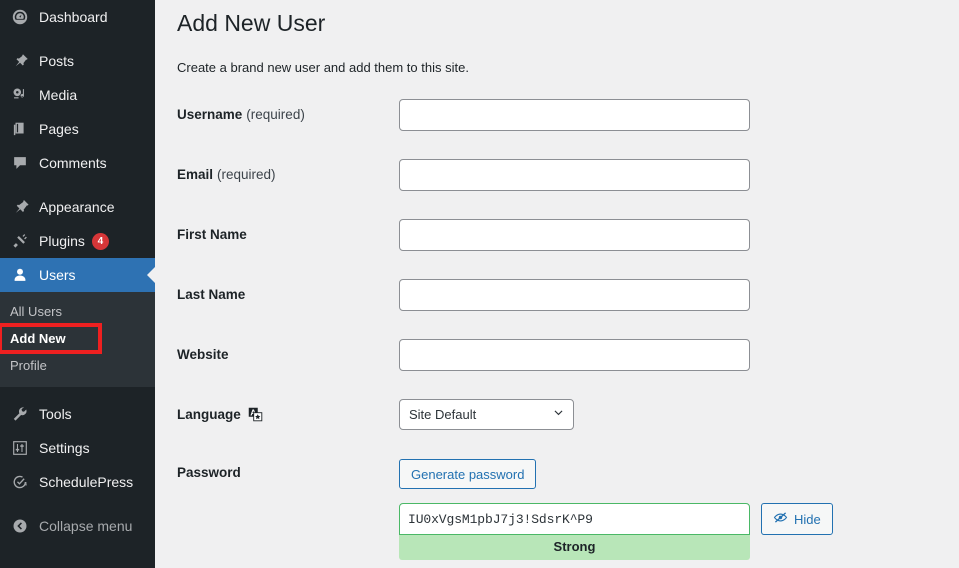 Image resolution: width=959 pixels, height=568 pixels. I want to click on submenu-item-label: Add New, so click(38, 338).